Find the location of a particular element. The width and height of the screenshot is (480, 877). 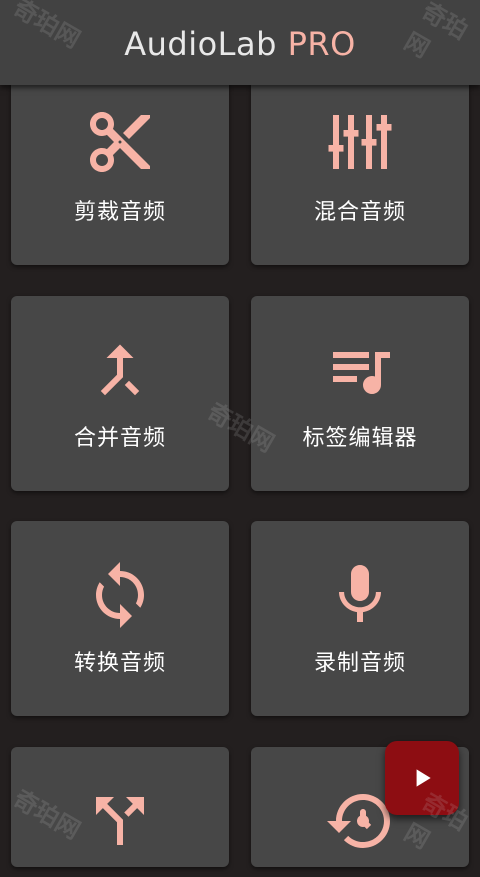

merge-arrows-icon is located at coordinates (120, 370).